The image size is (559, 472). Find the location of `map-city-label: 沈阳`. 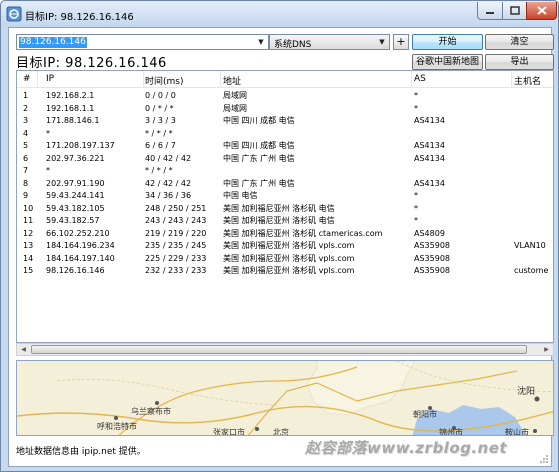

map-city-label: 沈阳 is located at coordinates (526, 391).